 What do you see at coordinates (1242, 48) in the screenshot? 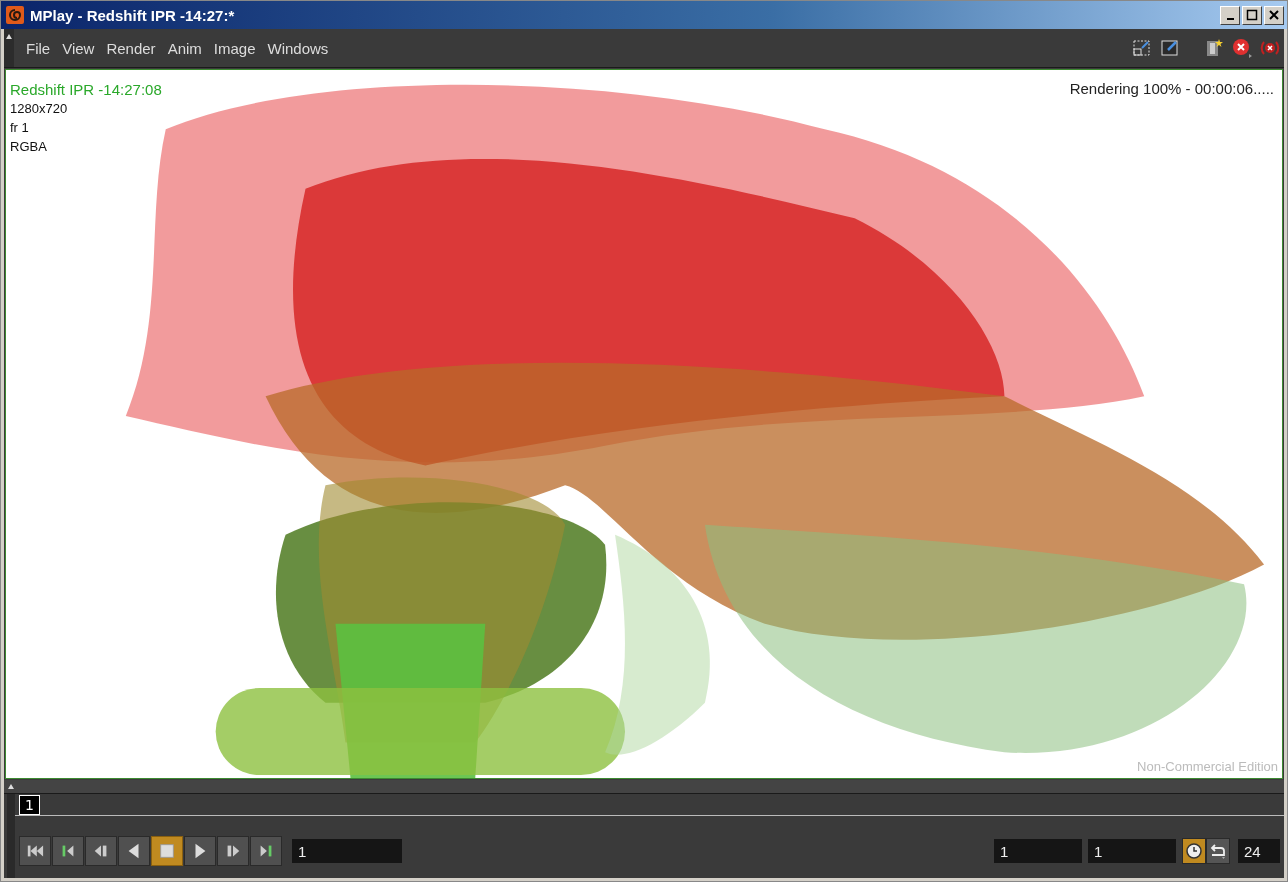
I see `stop-render-icon` at bounding box center [1242, 48].